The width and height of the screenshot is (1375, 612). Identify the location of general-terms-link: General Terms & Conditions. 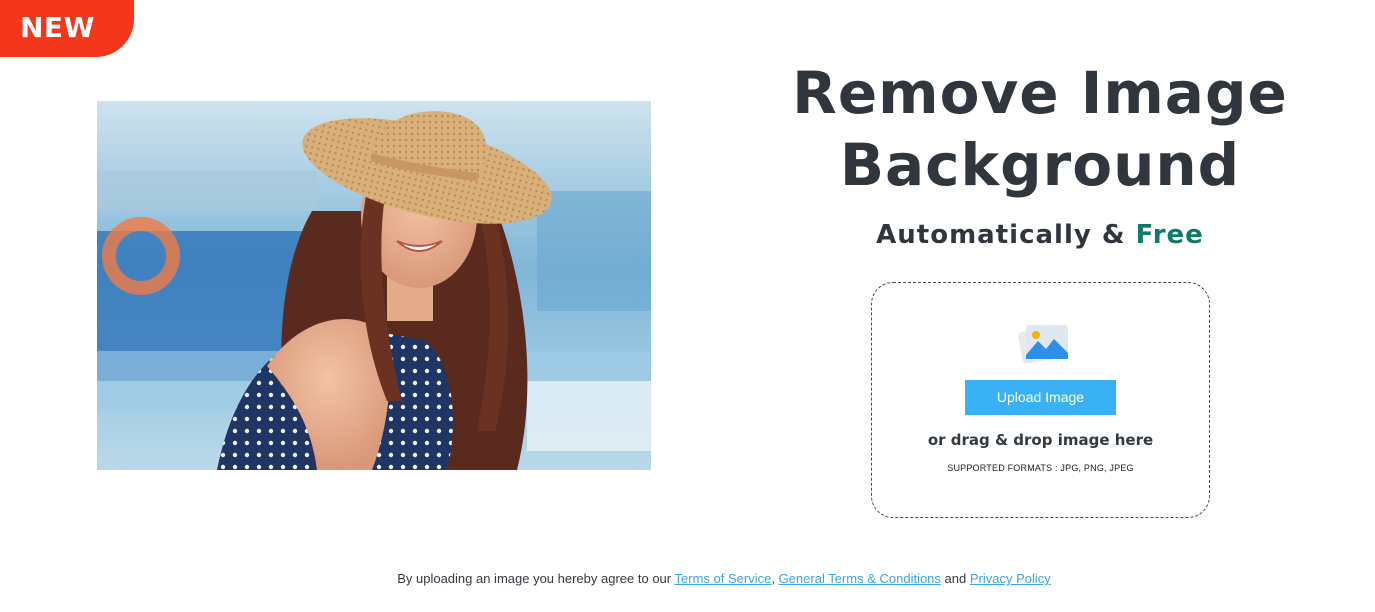
(860, 578).